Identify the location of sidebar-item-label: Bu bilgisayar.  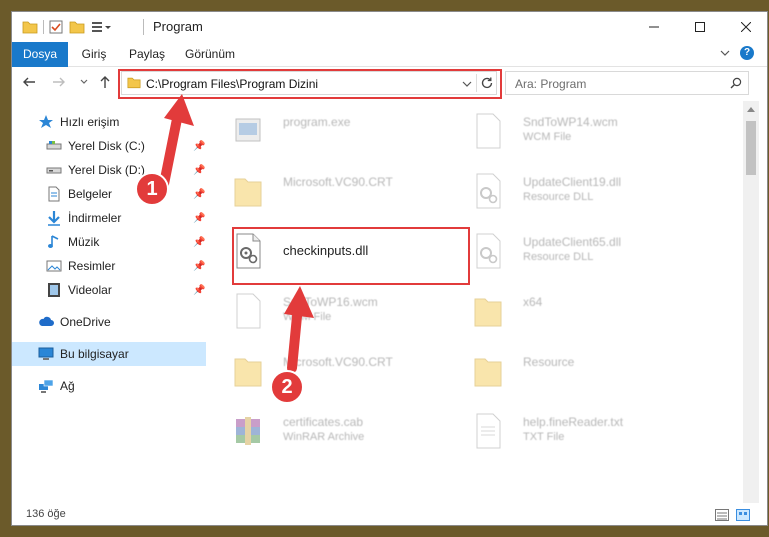
(94, 354).